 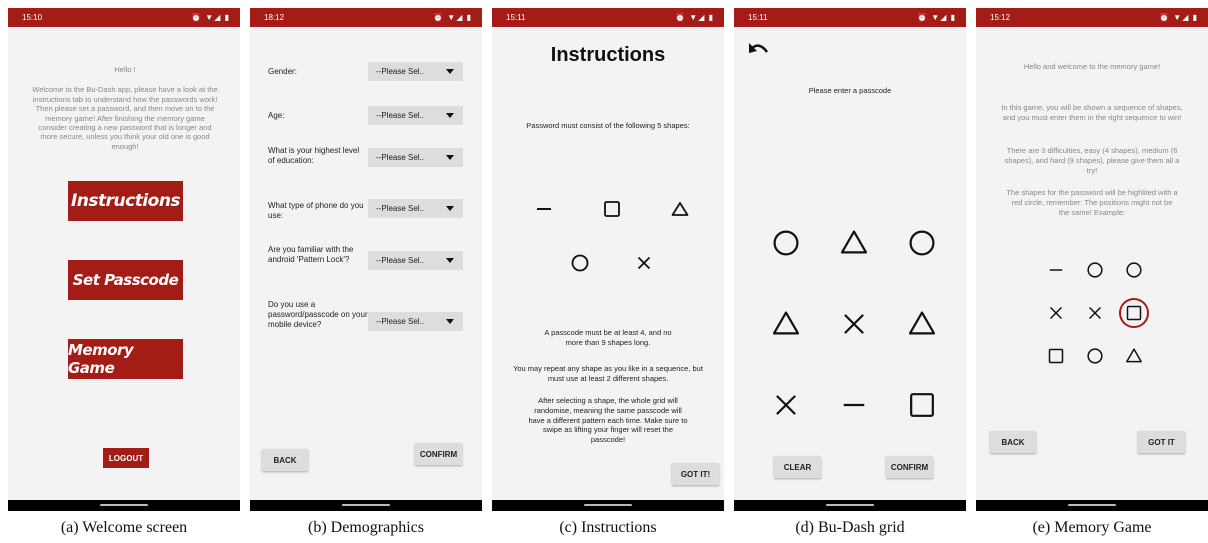 I want to click on status-time: 18:12, so click(x=274, y=17).